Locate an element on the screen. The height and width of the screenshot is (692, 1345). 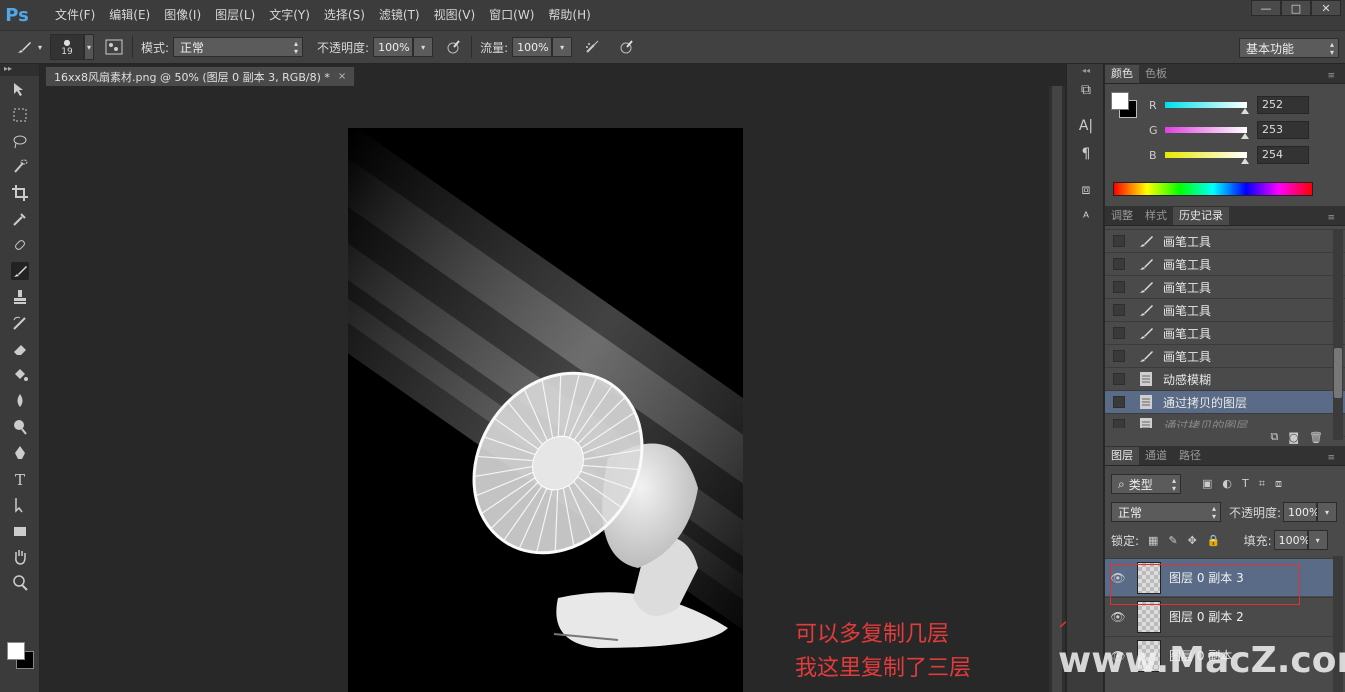
strip-collapse-icon: ◂◂ is located at coordinates (1086, 70).